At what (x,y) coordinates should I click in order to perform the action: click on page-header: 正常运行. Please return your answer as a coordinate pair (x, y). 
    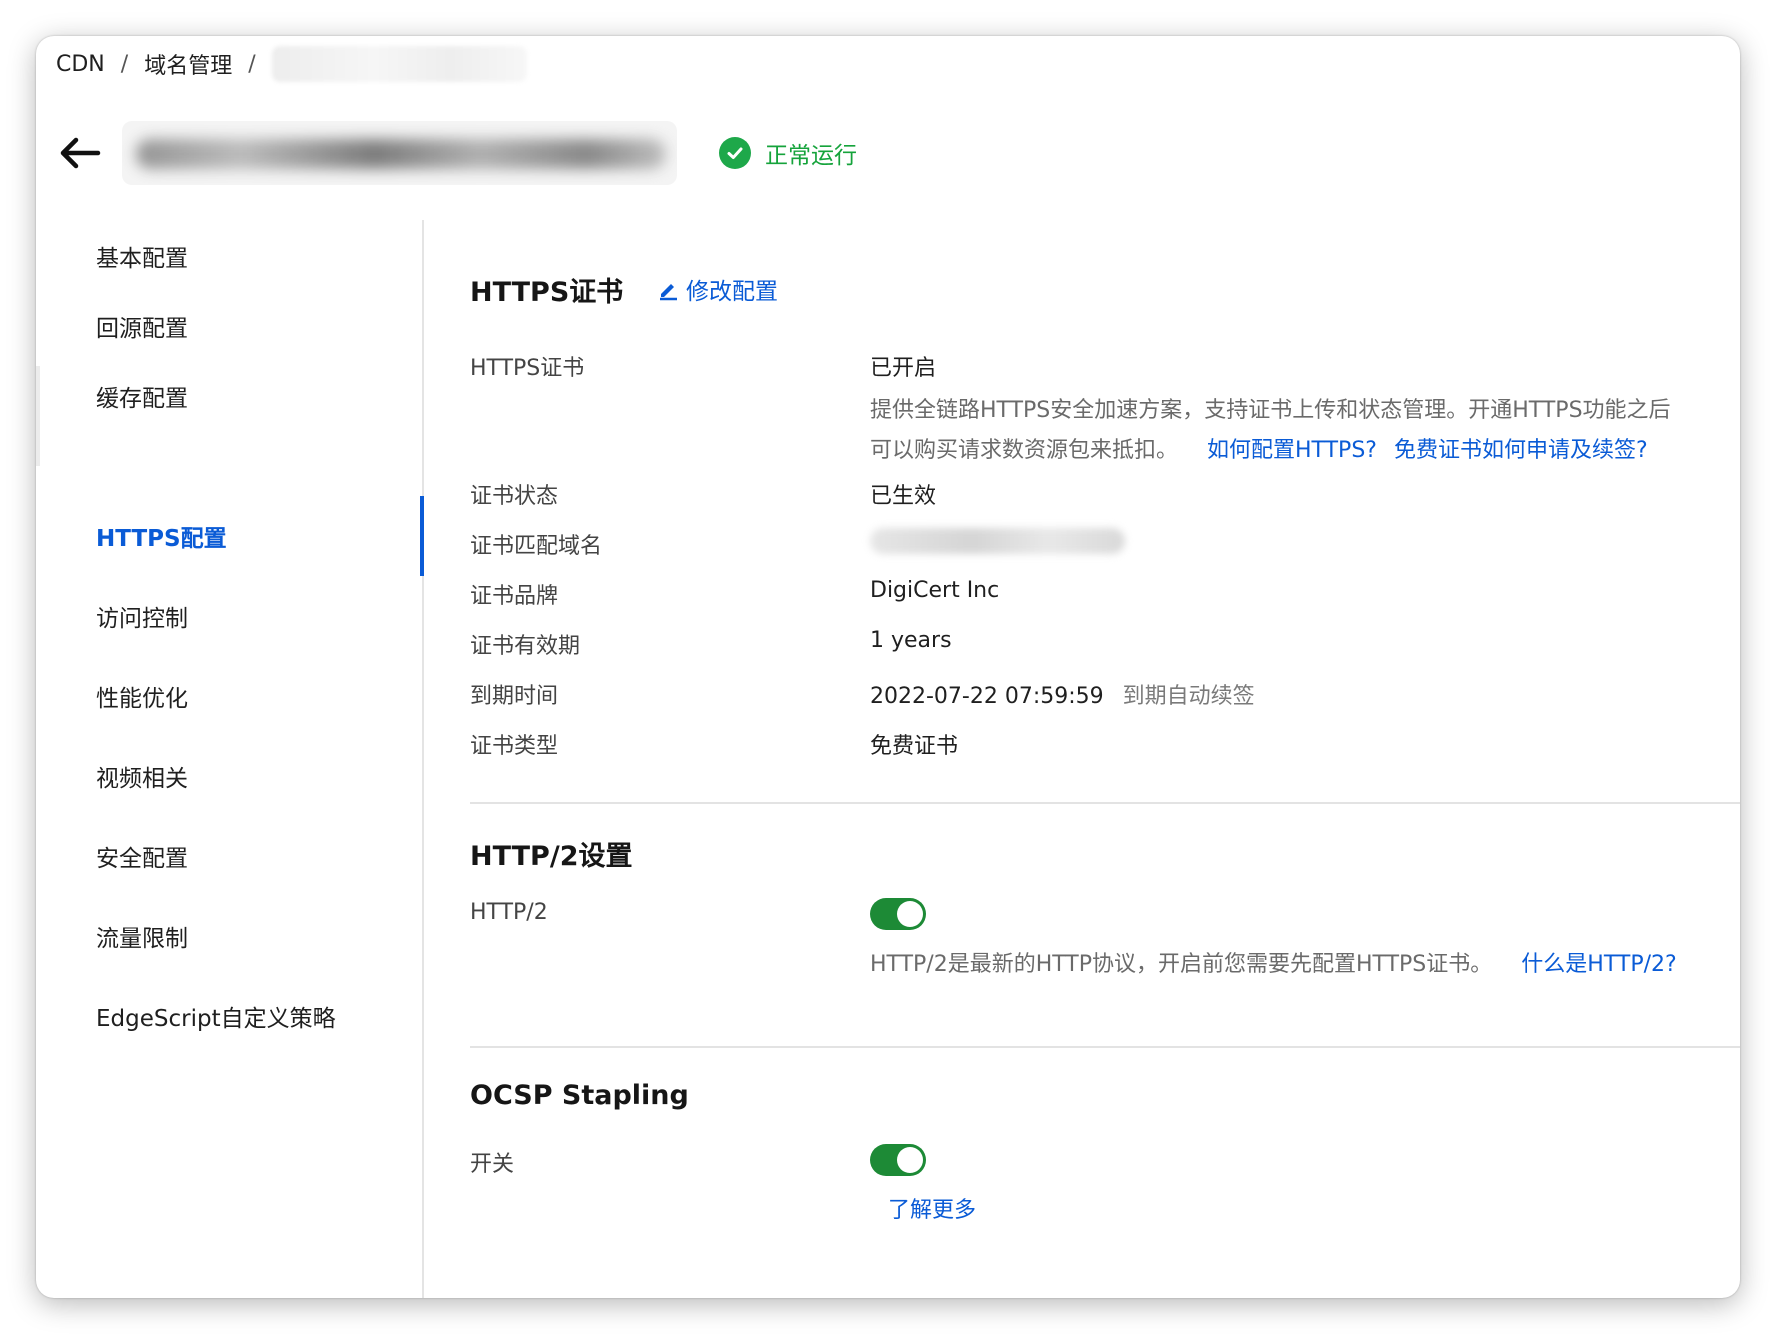
    Looking at the image, I should click on (456, 153).